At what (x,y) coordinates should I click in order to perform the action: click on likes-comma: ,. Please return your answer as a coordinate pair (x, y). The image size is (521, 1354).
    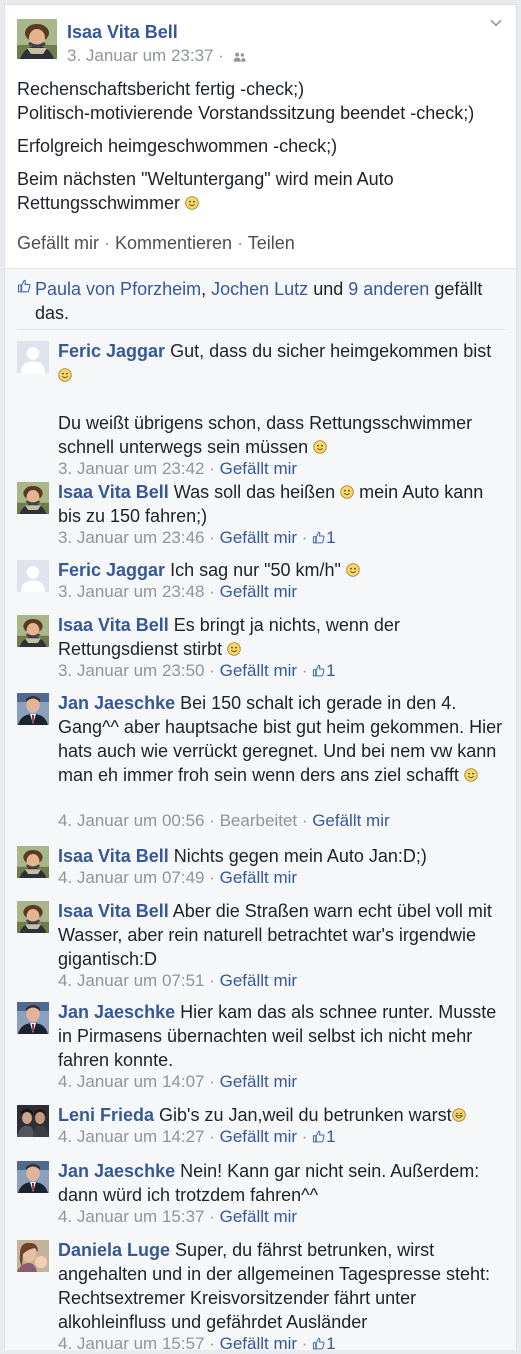
    Looking at the image, I should click on (206, 289).